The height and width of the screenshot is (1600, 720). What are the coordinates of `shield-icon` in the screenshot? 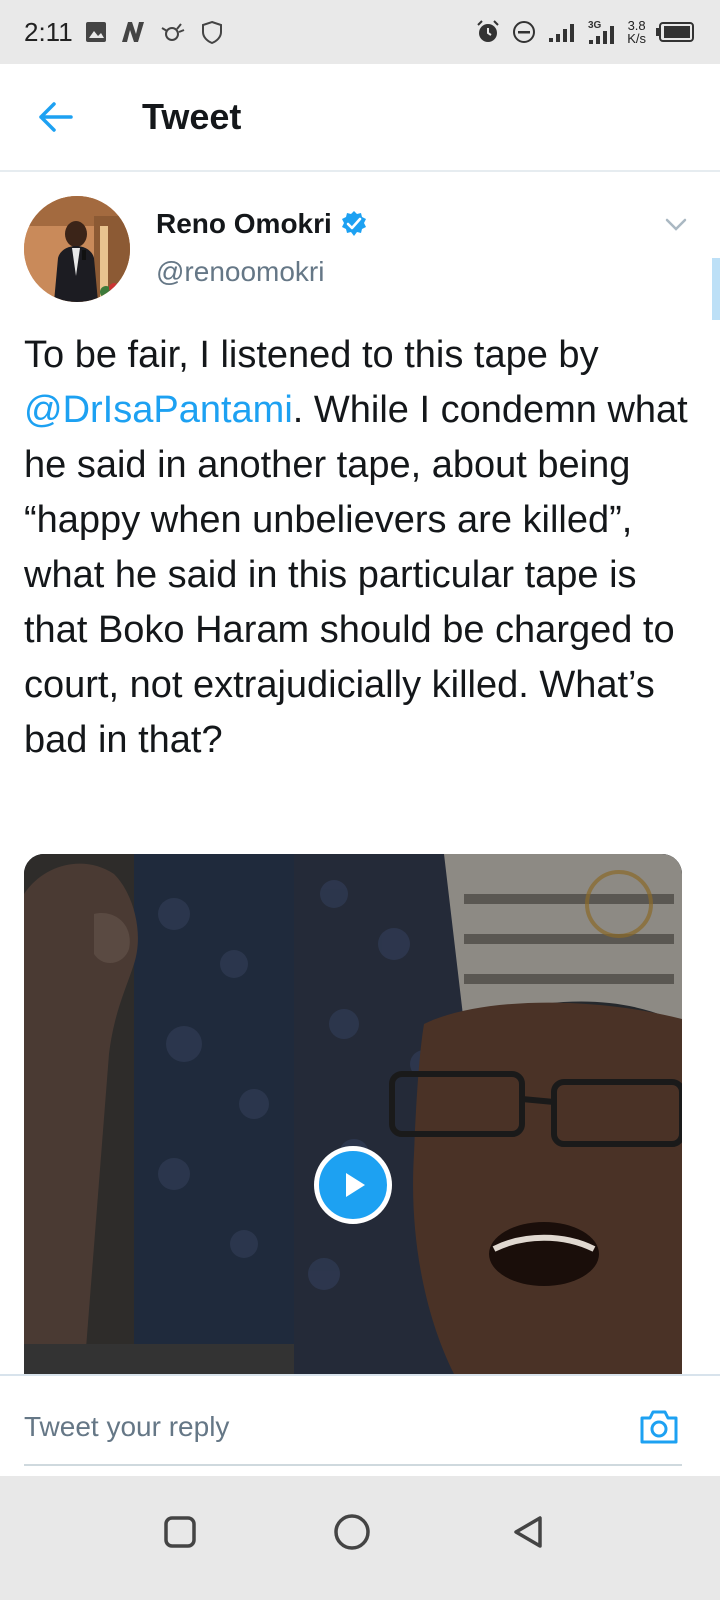 It's located at (212, 32).